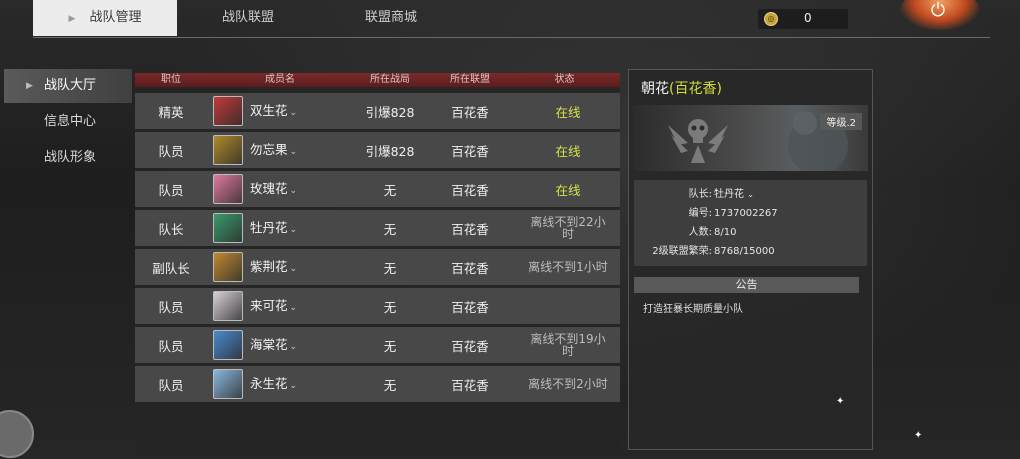  I want to click on status-badge: 离线不到19小时, so click(568, 345).